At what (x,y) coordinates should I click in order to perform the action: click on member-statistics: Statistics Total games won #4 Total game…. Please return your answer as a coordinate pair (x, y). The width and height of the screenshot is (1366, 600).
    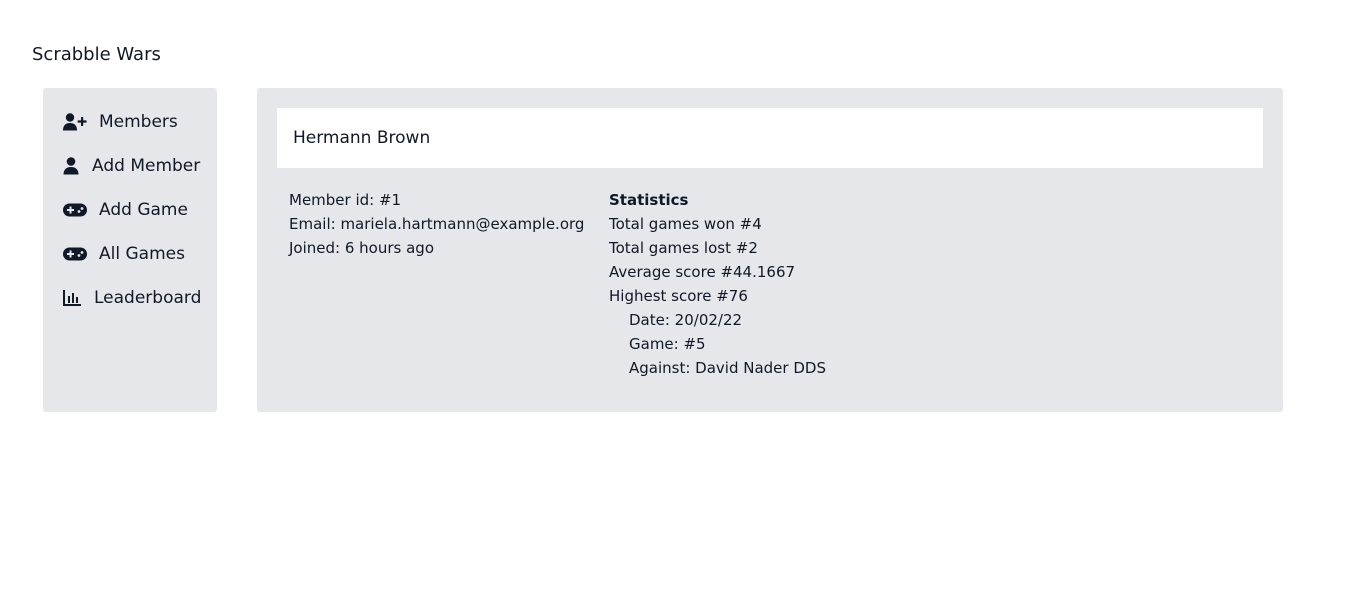
    Looking at the image, I should click on (717, 284).